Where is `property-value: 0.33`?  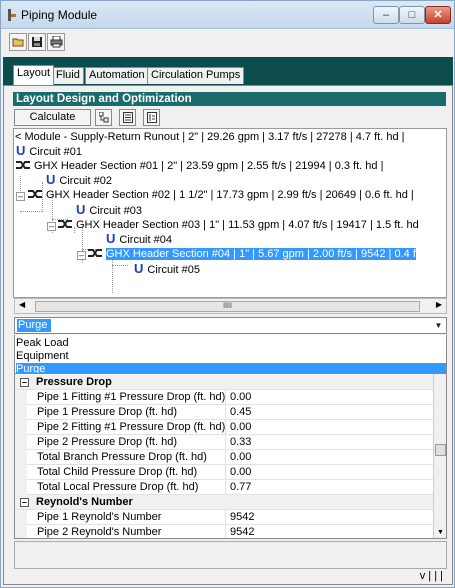 property-value: 0.33 is located at coordinates (329, 442).